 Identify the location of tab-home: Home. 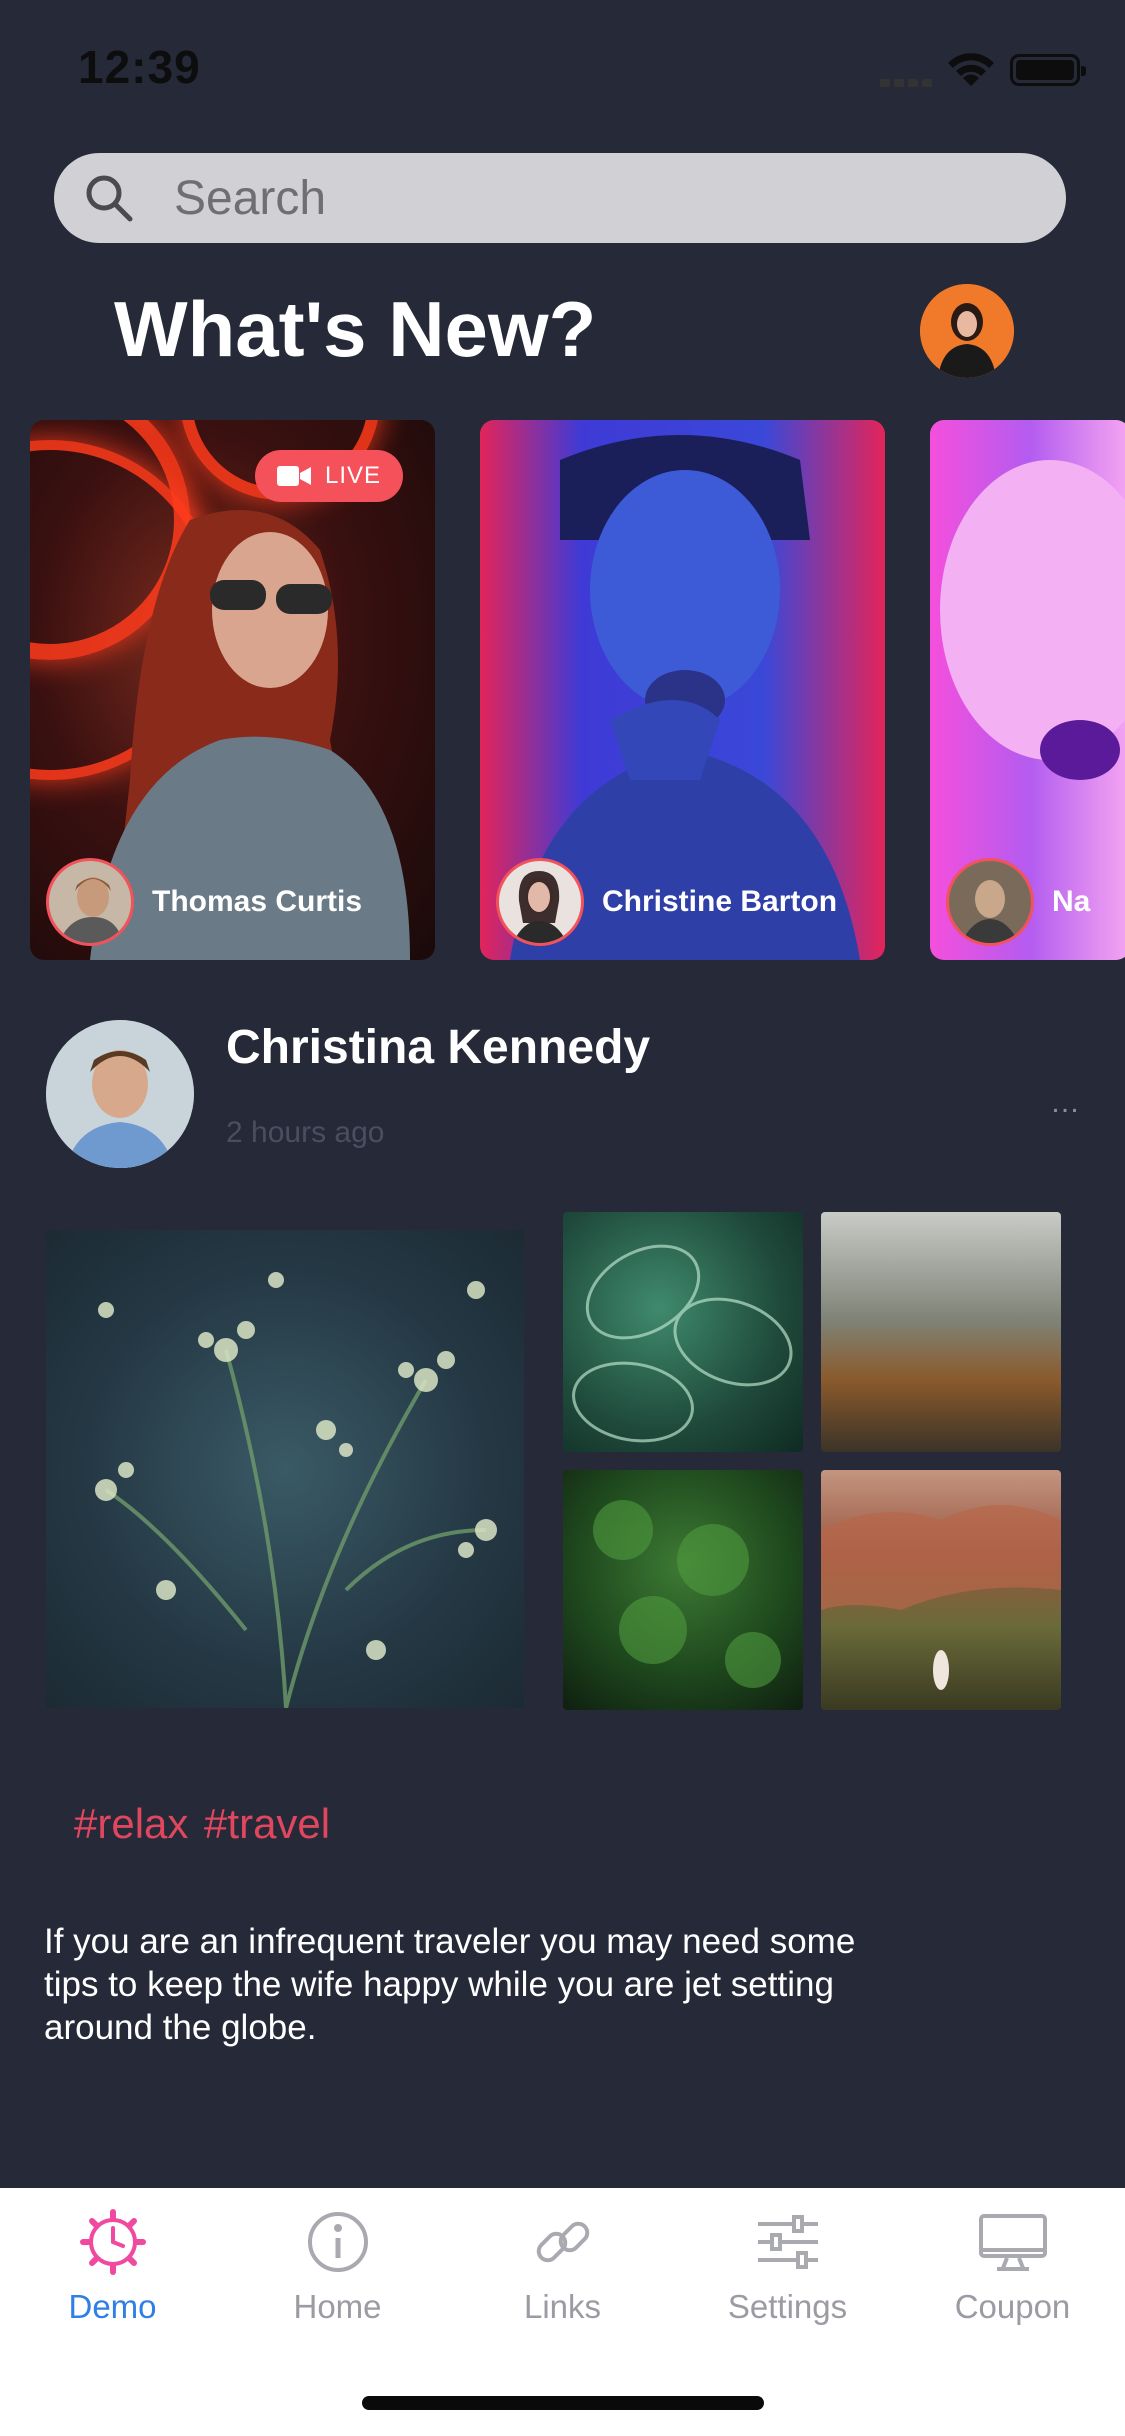
(337, 2276).